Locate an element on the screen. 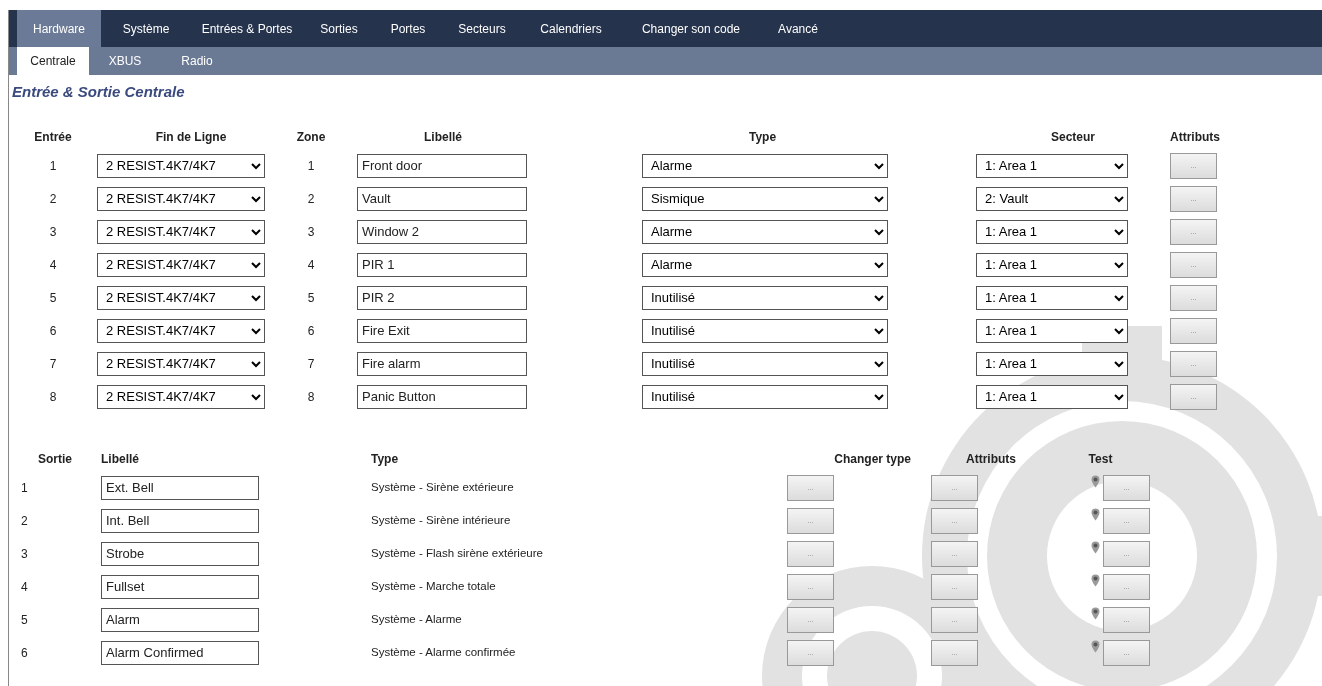  dropdown: Sismique is located at coordinates (765, 198).